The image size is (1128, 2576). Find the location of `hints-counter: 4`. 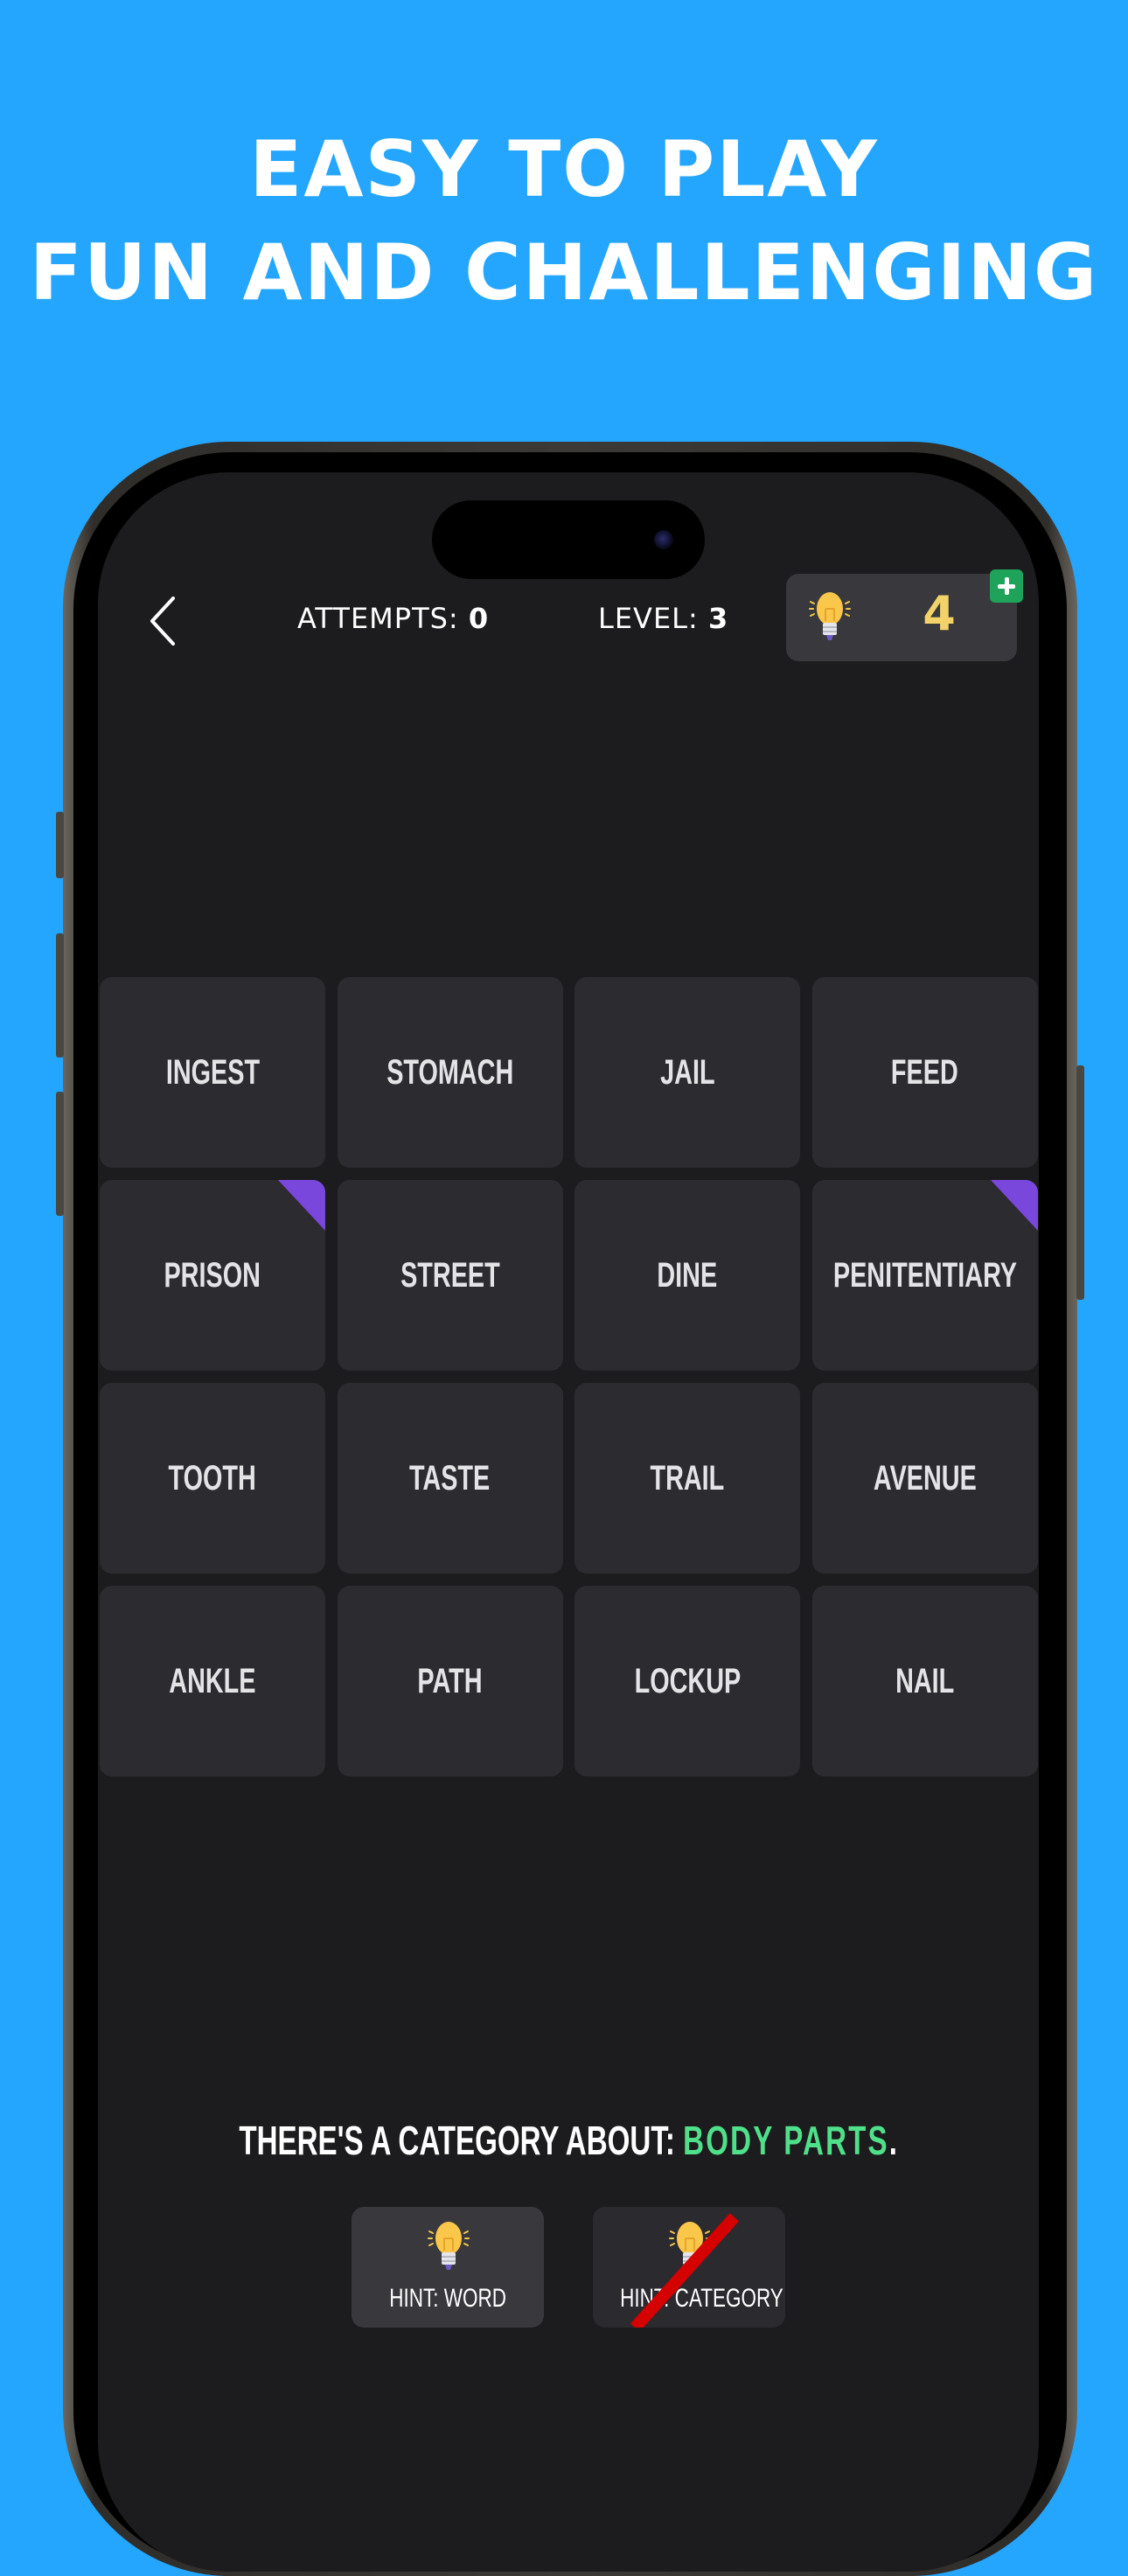

hints-counter: 4 is located at coordinates (902, 617).